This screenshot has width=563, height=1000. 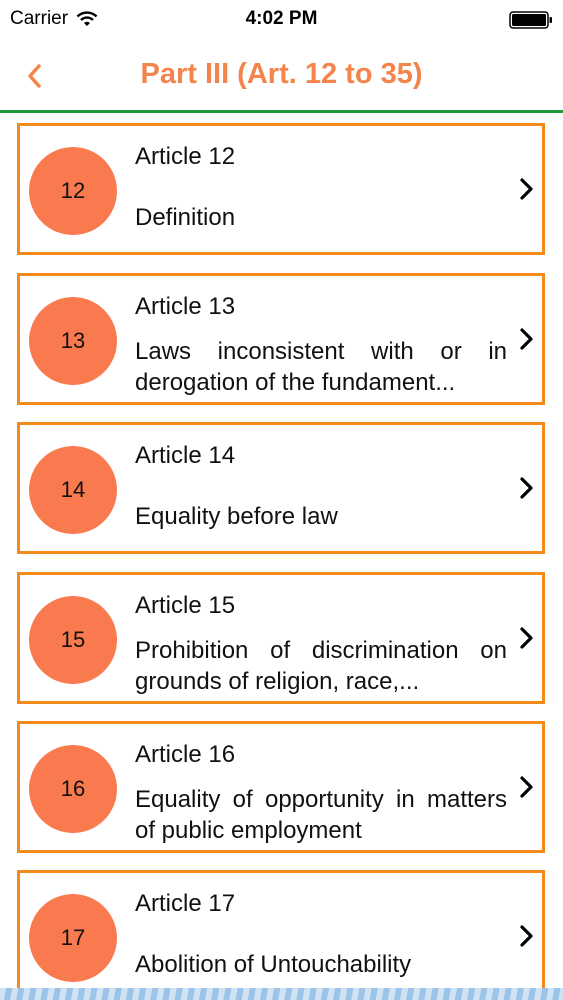 I want to click on bottom-decorative-strip, so click(x=281, y=994).